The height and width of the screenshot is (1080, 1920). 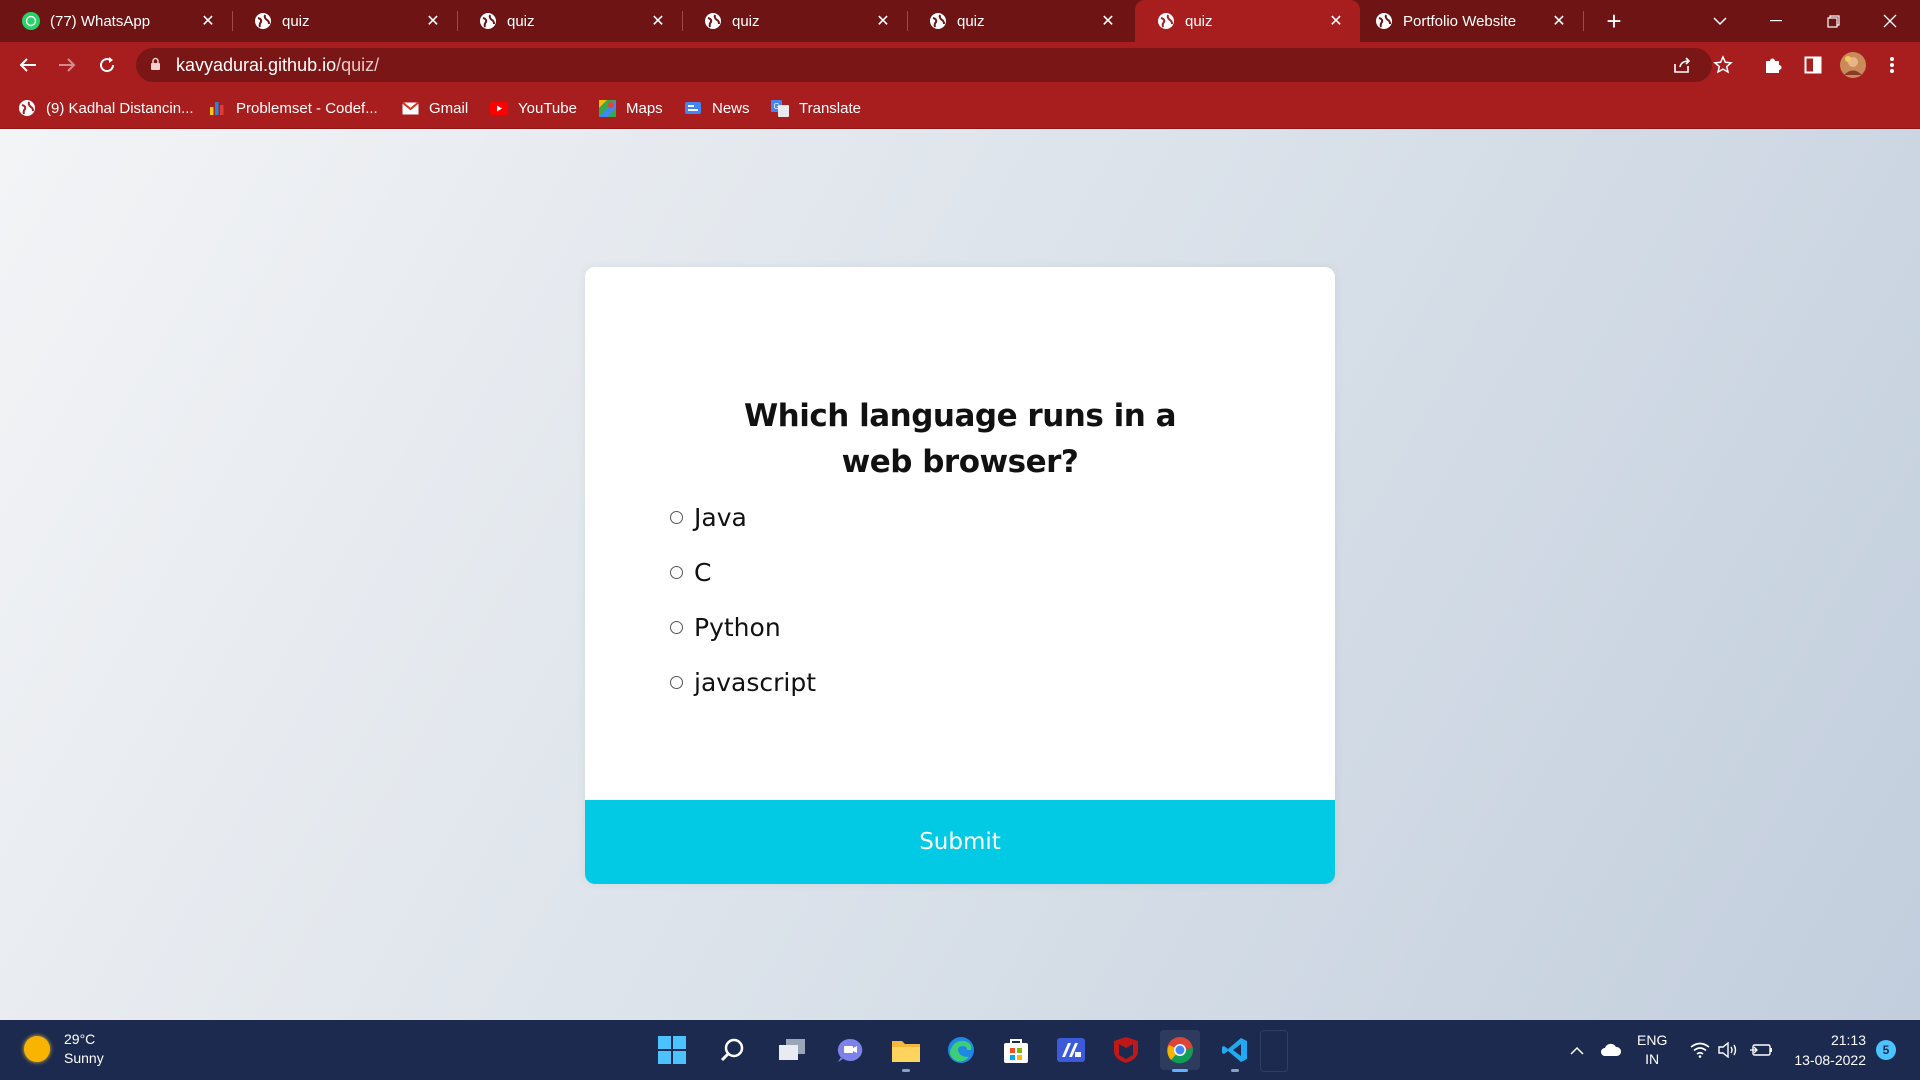 I want to click on edge-button, so click(x=961, y=1050).